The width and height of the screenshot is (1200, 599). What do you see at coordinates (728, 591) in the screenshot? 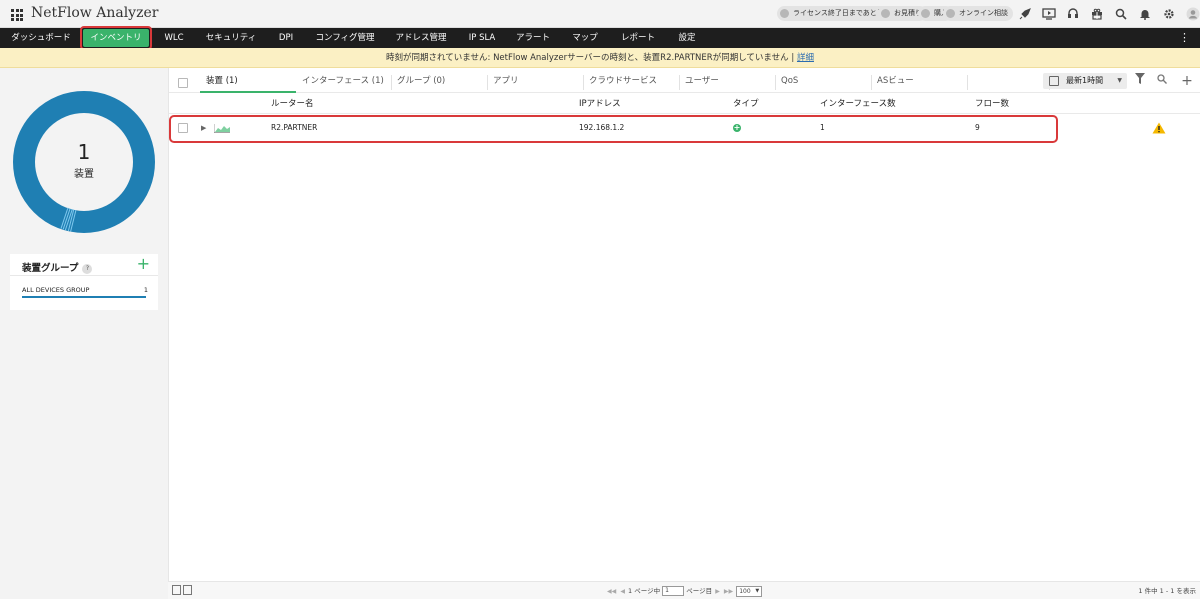
I see `last-page-button: ▶▶` at bounding box center [728, 591].